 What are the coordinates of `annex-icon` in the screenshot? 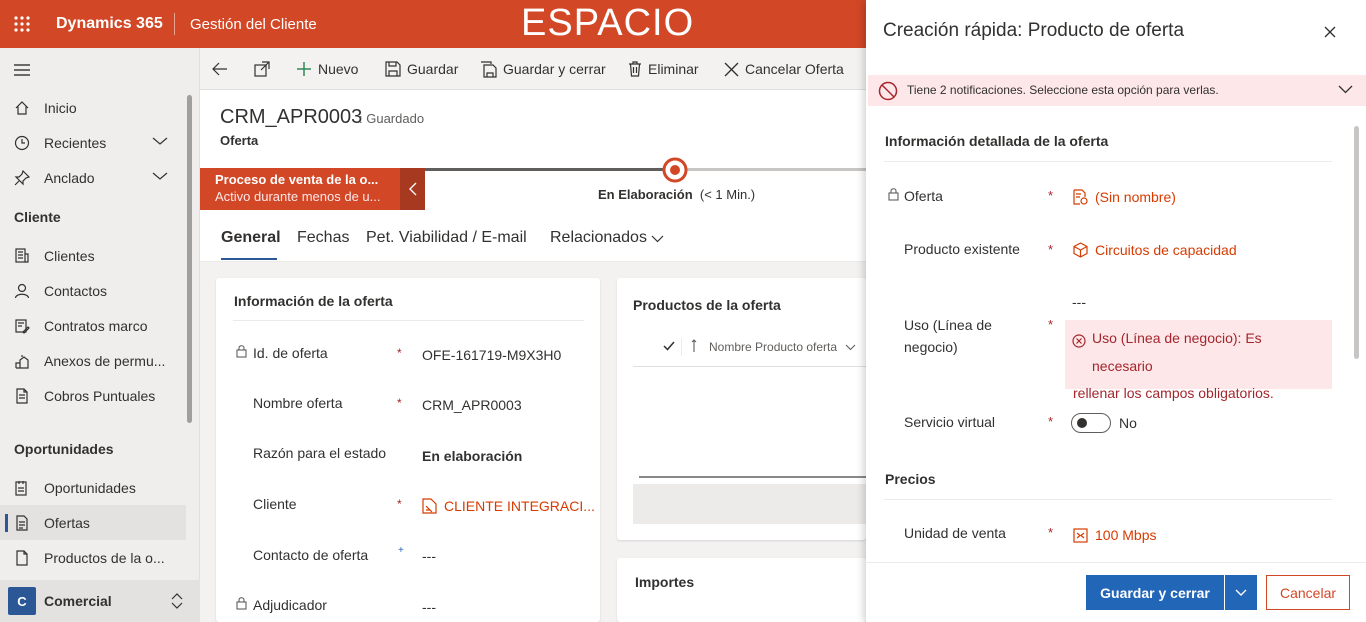 It's located at (22, 361).